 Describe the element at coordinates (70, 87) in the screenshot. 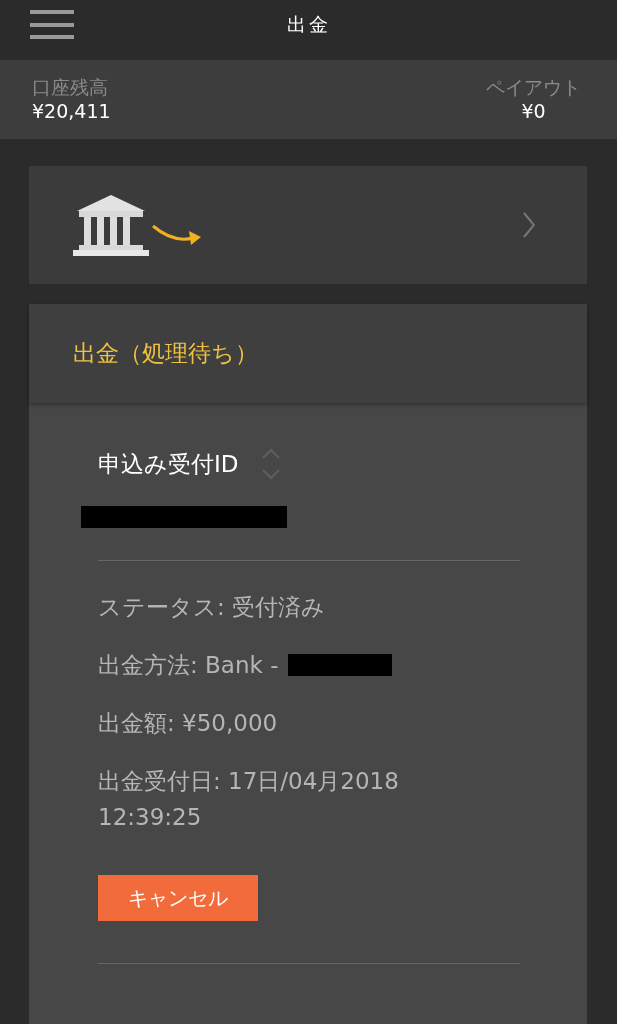

I see `balance-label: 口座残高` at that location.